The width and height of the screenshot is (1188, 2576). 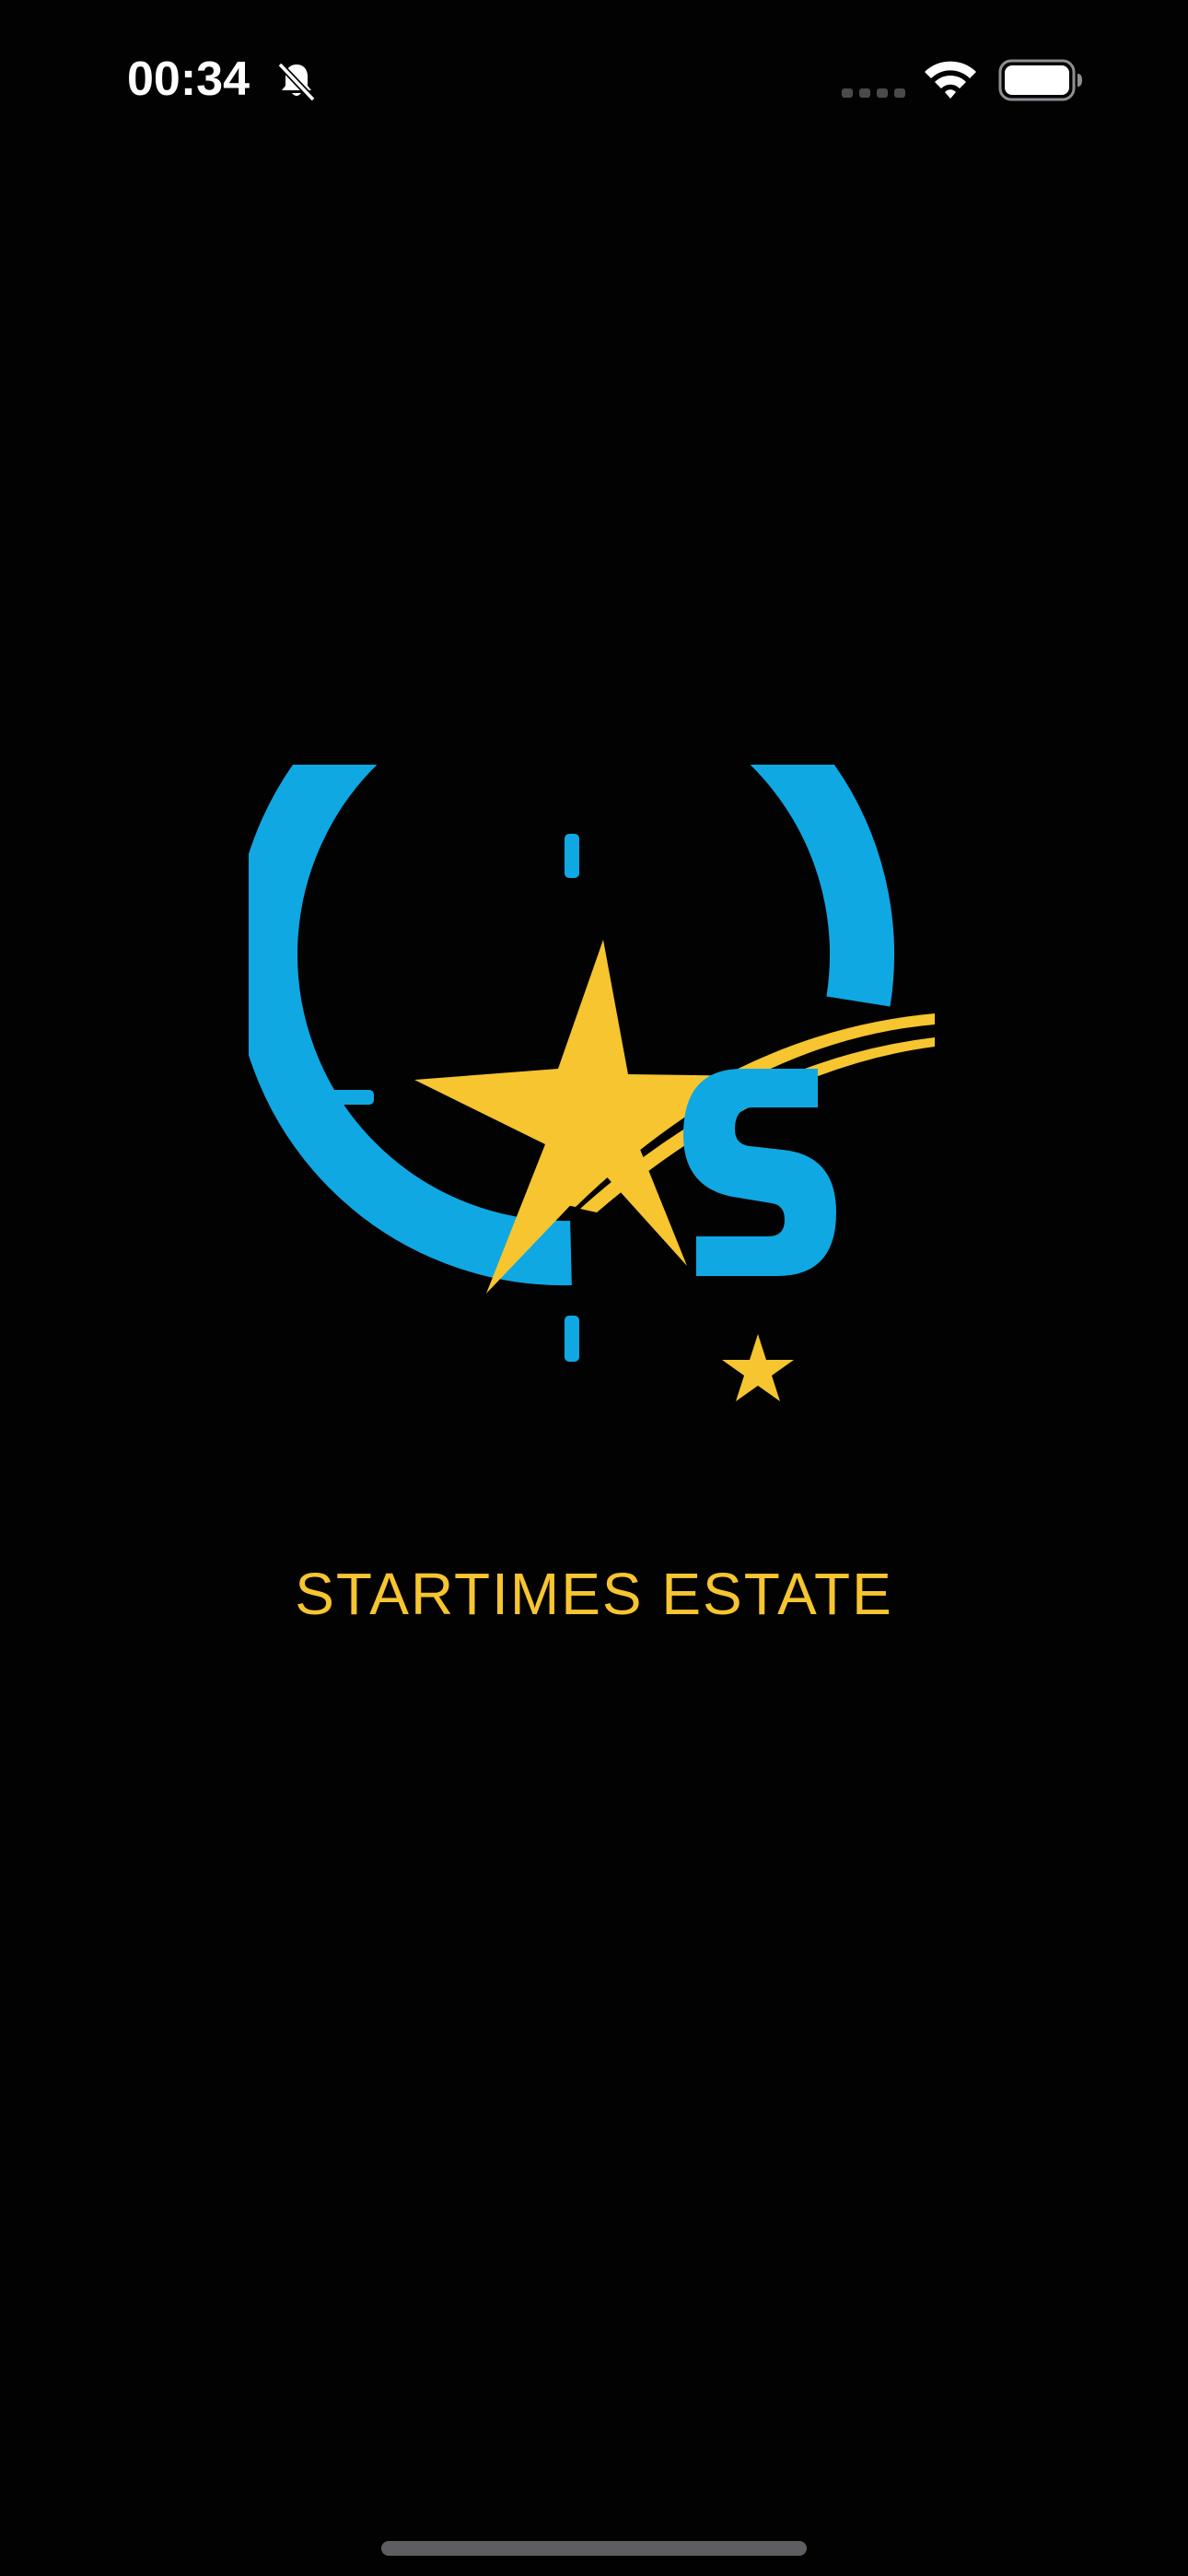 I want to click on cellular-signal-icon, so click(x=873, y=93).